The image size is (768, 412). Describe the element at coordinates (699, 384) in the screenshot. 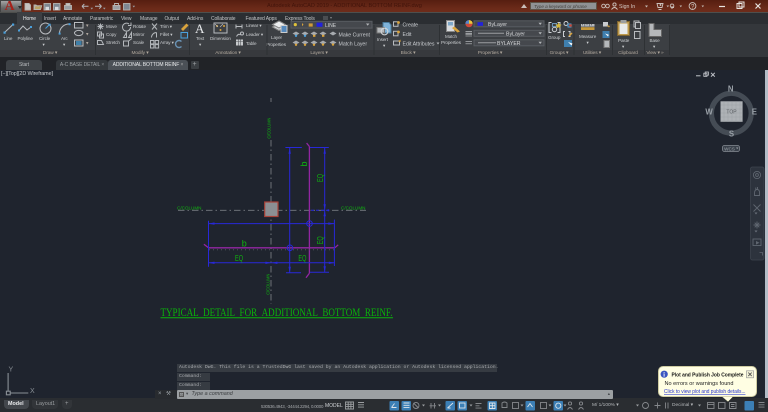

I see `svg-text: No errors or warnings found` at that location.